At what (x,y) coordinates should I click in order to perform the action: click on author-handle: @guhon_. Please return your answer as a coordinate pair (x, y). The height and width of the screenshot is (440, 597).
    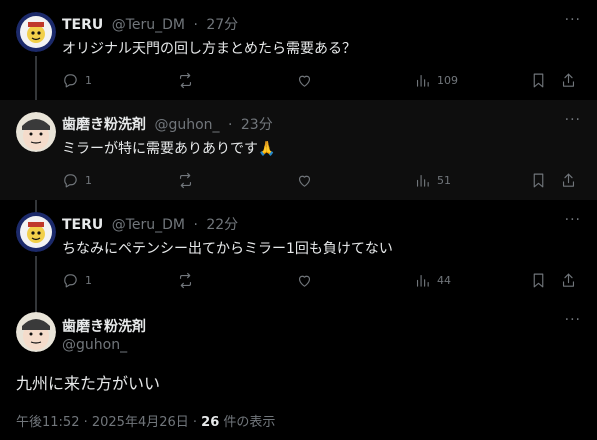
    Looking at the image, I should click on (186, 125).